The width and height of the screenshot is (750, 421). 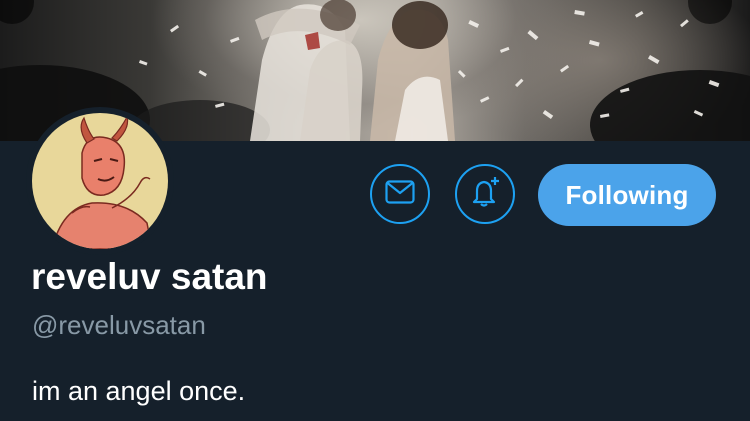 I want to click on profile-bio: im an angel once., so click(x=139, y=391).